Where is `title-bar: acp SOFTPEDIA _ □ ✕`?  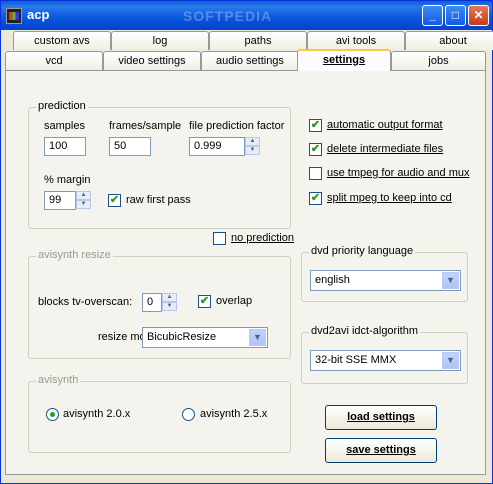
title-bar: acp SOFTPEDIA _ □ ✕ is located at coordinates (246, 15).